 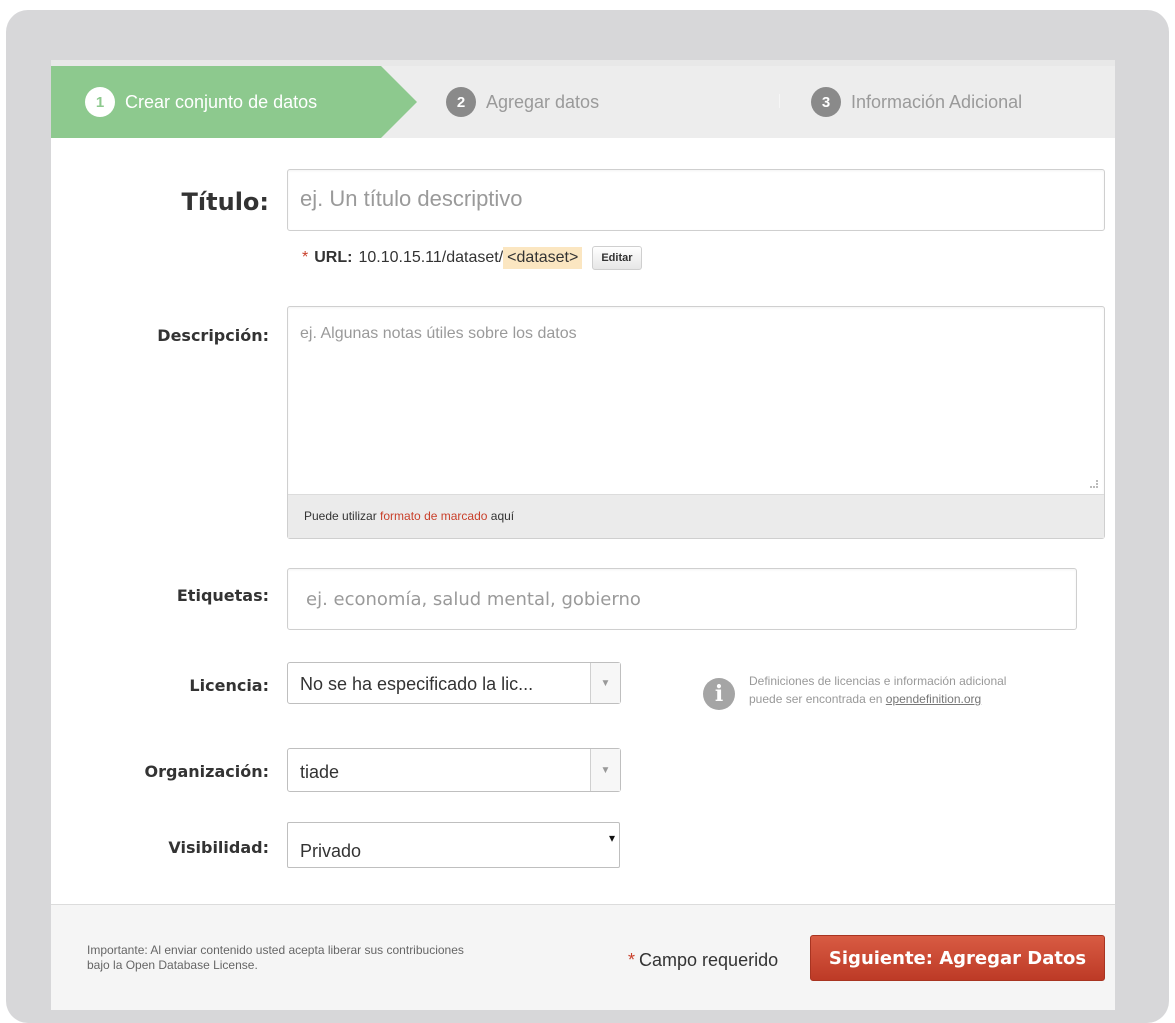 What do you see at coordinates (431, 257) in the screenshot?
I see `url-prefix: 10.10.15.11/dataset/` at bounding box center [431, 257].